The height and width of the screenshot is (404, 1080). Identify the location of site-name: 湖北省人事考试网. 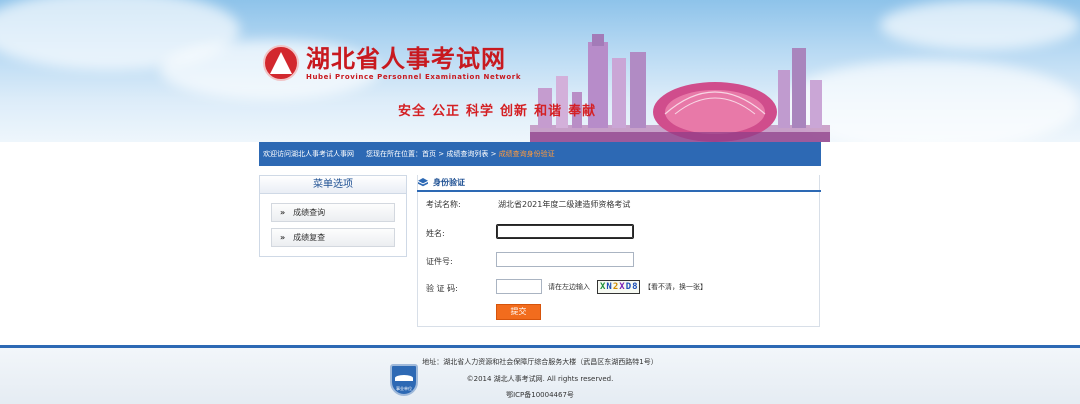
(406, 58).